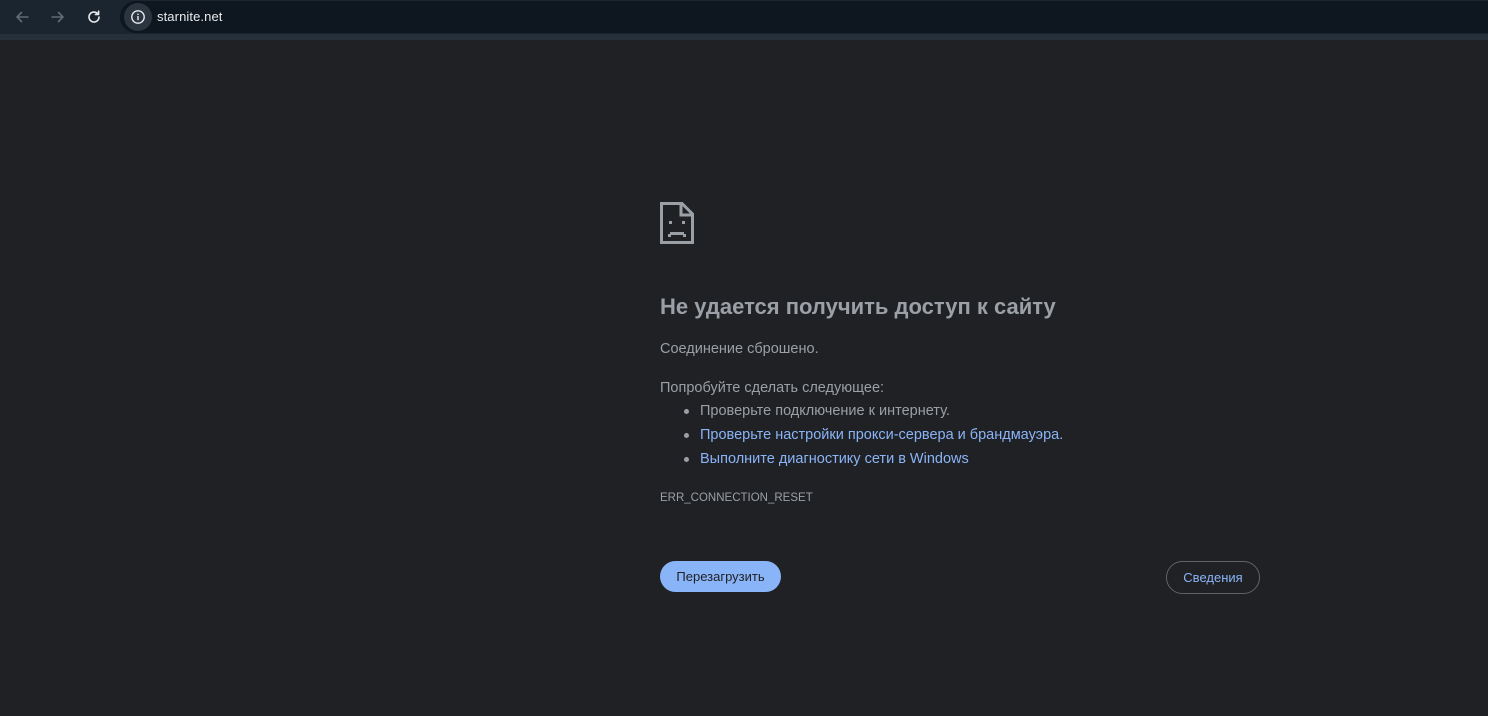 This screenshot has width=1488, height=716. I want to click on list-item: Выполните диагностику сети в Windows, so click(861, 462).